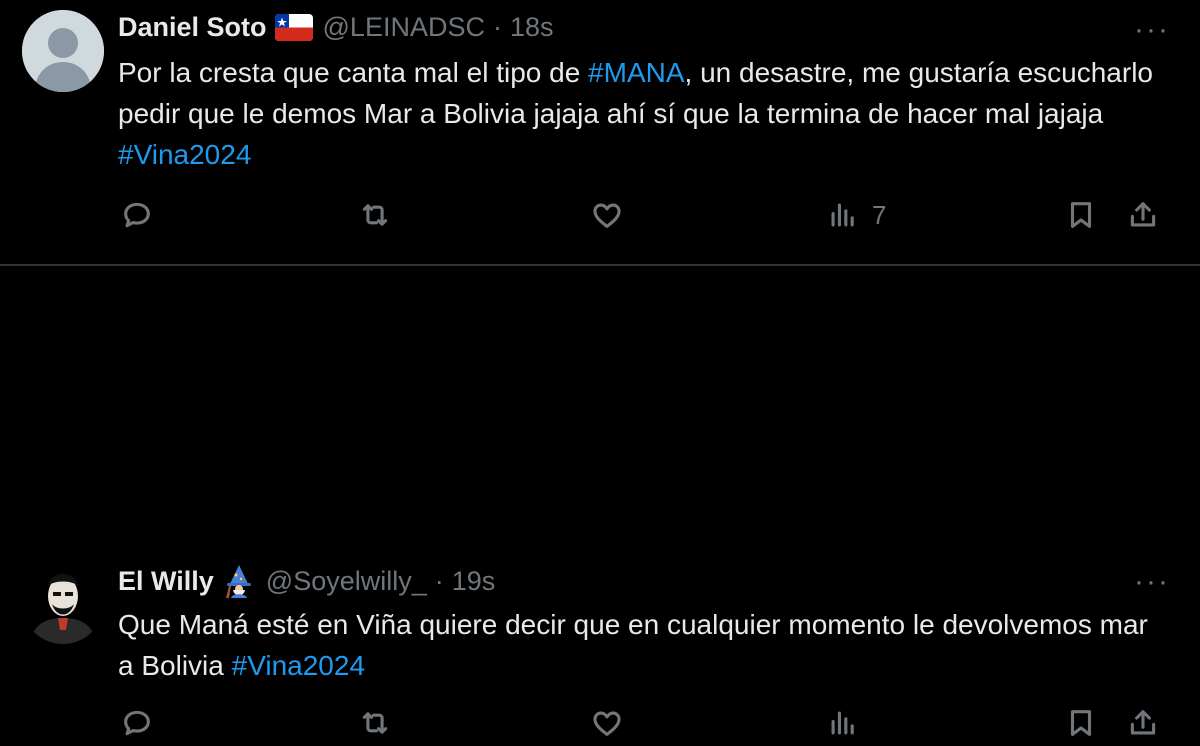 Image resolution: width=1200 pixels, height=746 pixels. Describe the element at coordinates (879, 214) in the screenshot. I see `views-count: 7` at that location.